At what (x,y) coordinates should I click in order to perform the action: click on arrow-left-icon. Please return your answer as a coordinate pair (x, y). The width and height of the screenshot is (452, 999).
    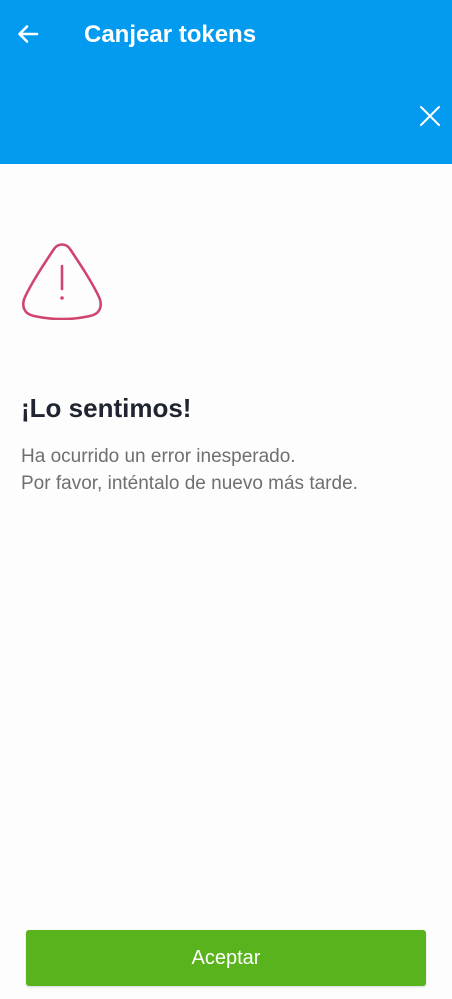
    Looking at the image, I should click on (28, 34).